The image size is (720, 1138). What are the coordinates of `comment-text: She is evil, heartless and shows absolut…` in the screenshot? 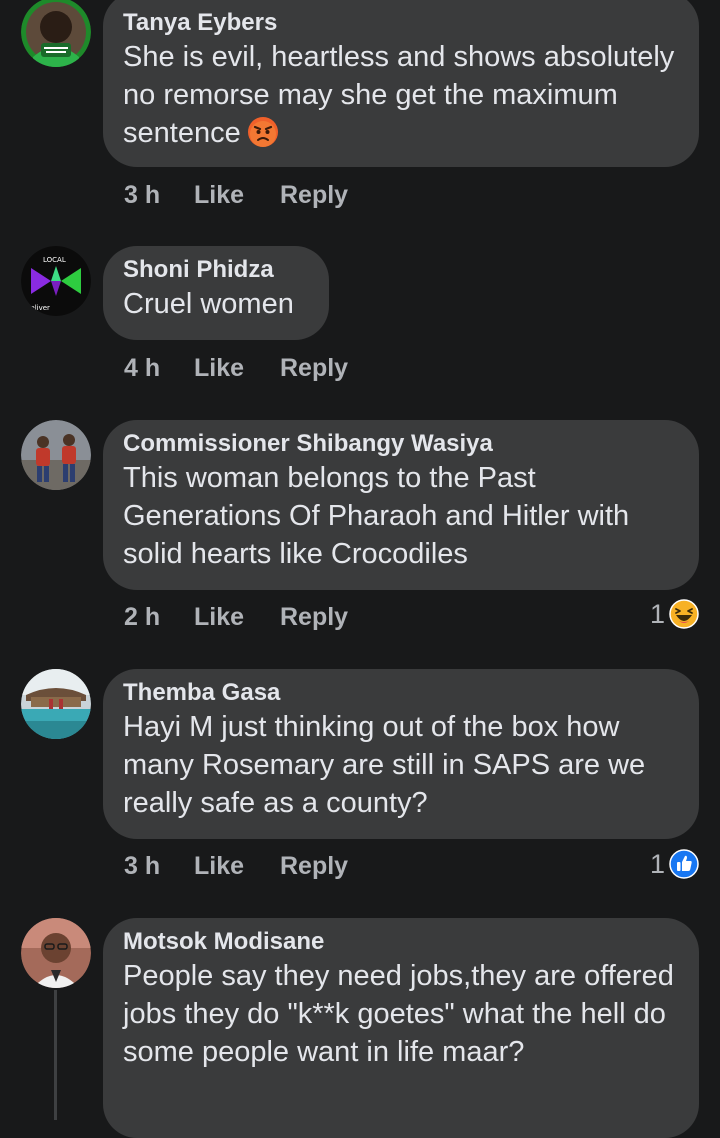 It's located at (399, 95).